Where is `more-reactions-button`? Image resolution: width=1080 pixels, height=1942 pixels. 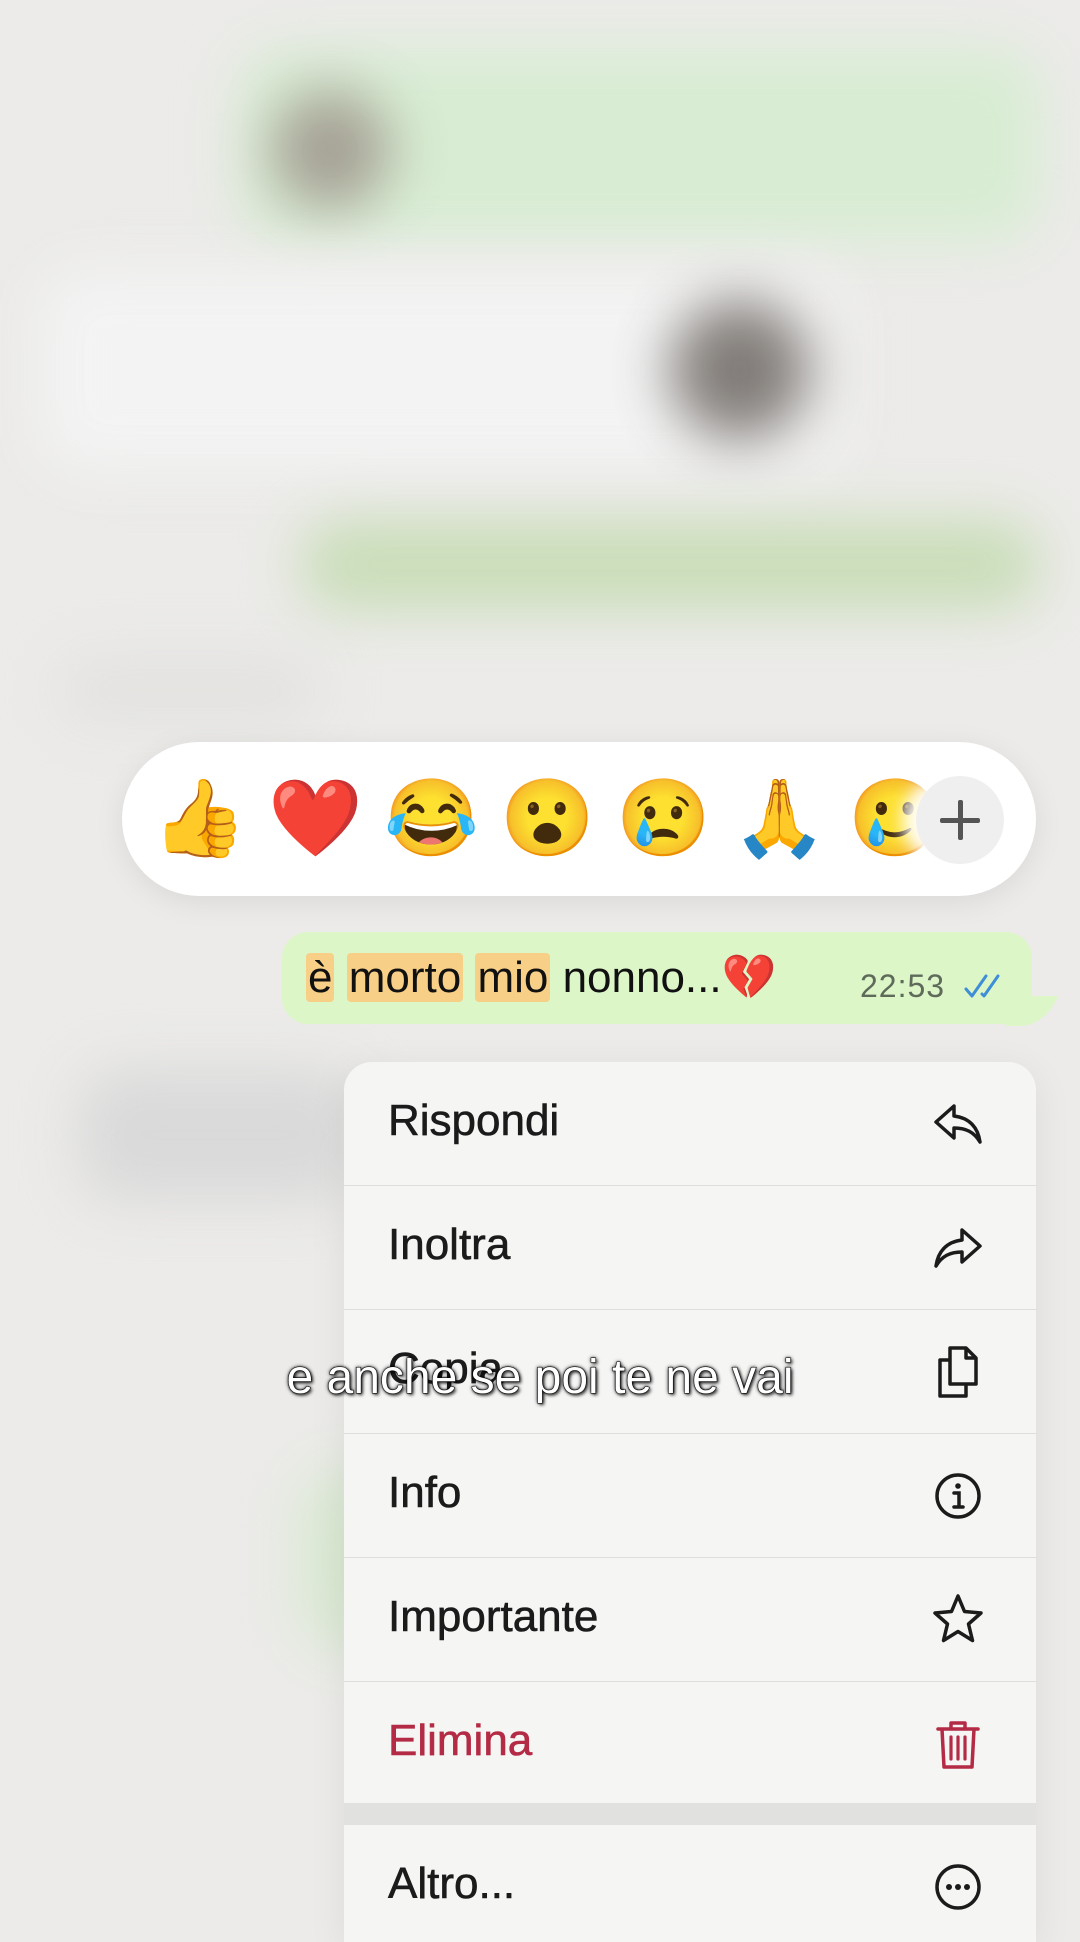
more-reactions-button is located at coordinates (960, 820).